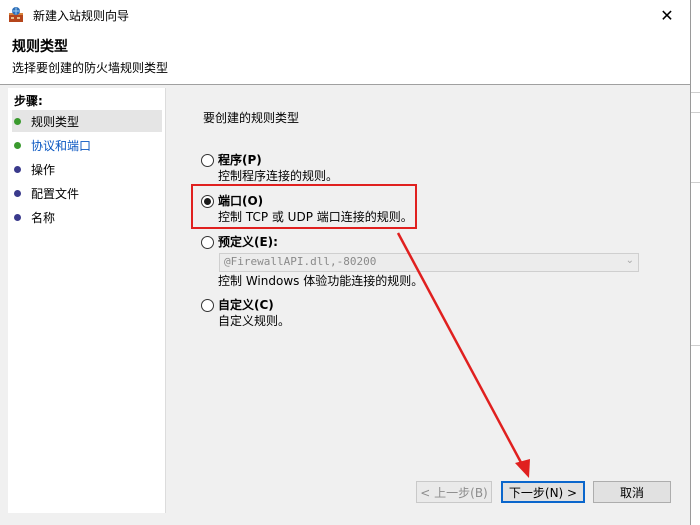  I want to click on predefined-radio, so click(207, 242).